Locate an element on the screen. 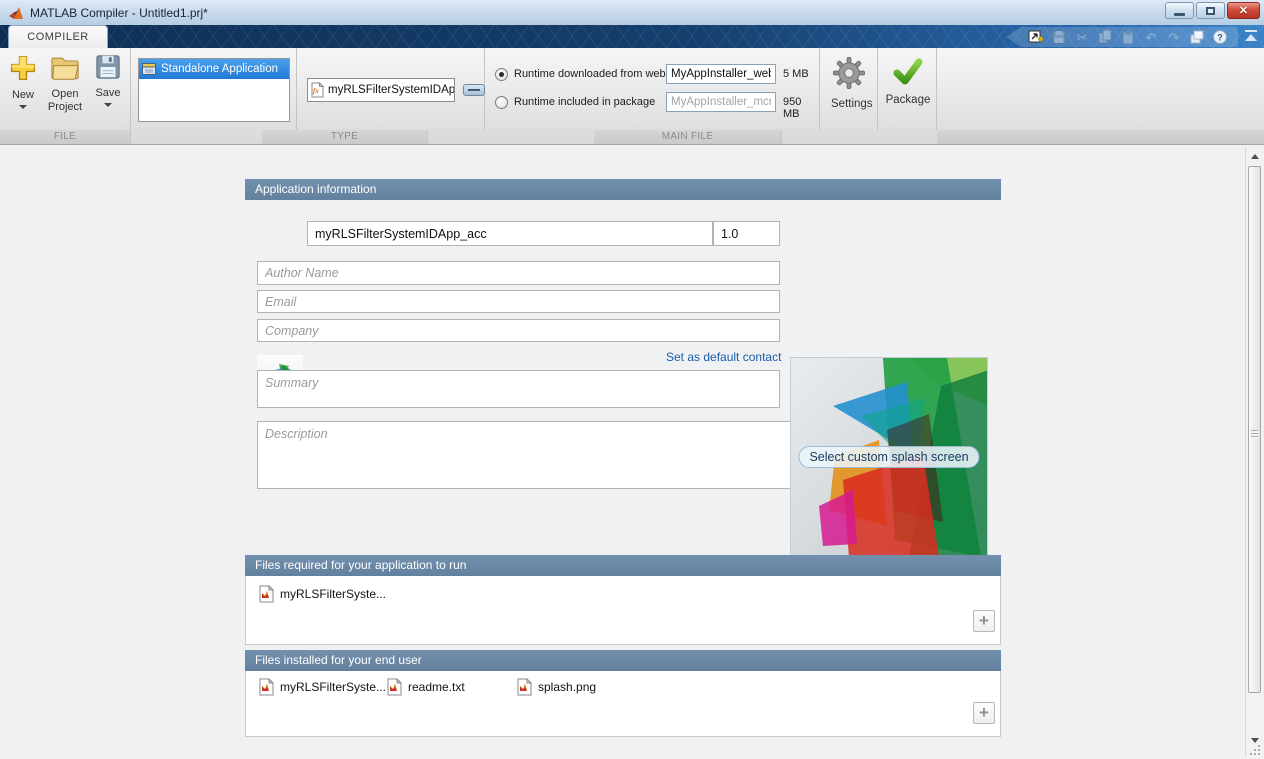  email-input is located at coordinates (518, 301).